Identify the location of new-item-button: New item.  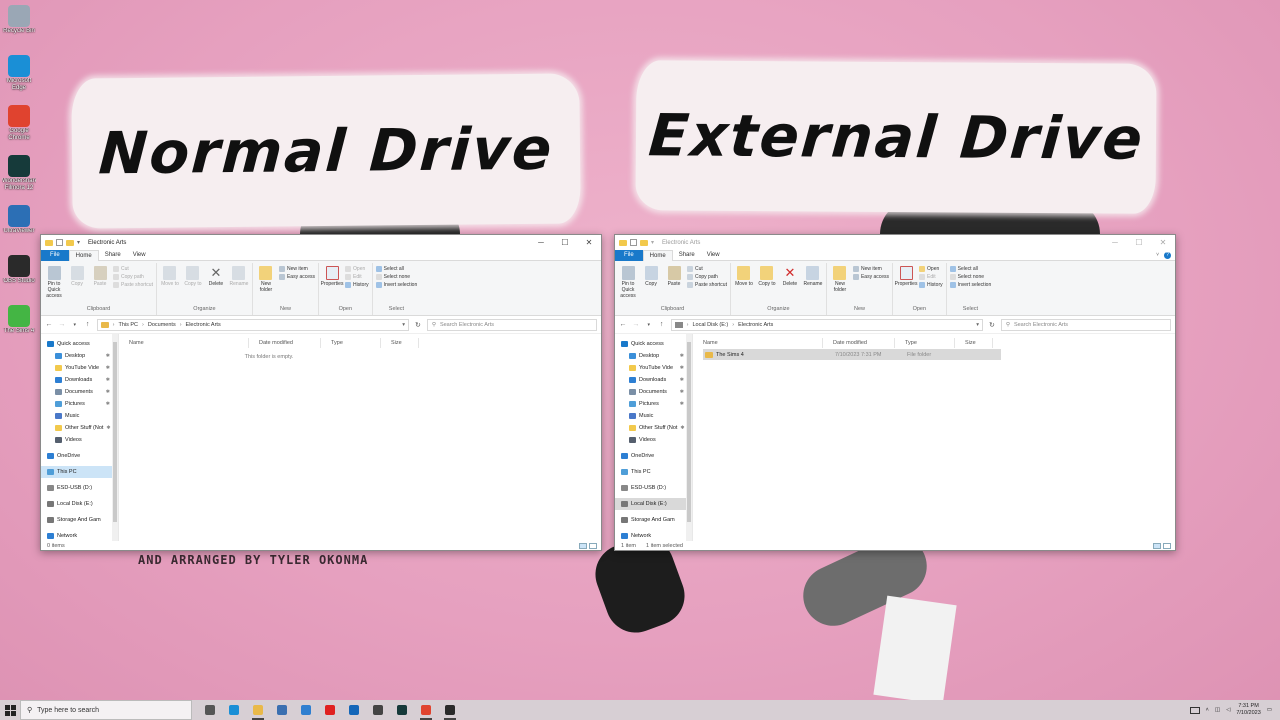
(296, 269).